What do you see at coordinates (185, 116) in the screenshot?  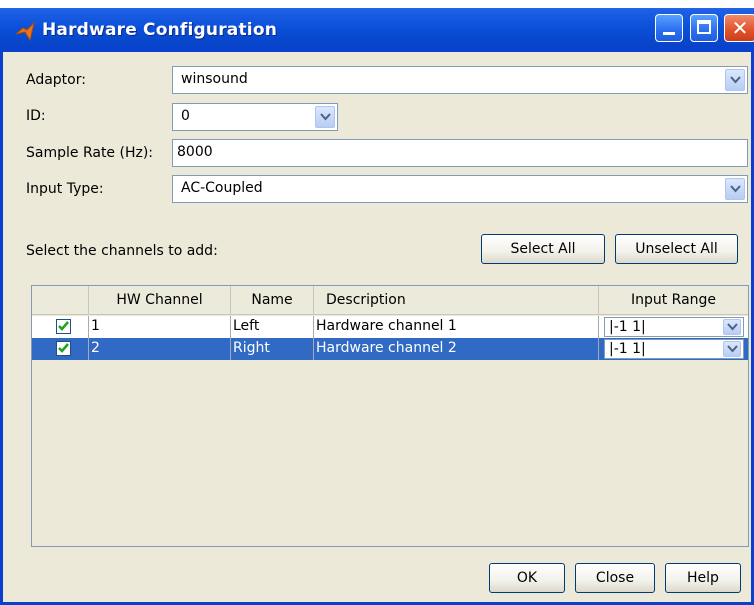 I see `id-value: 0` at bounding box center [185, 116].